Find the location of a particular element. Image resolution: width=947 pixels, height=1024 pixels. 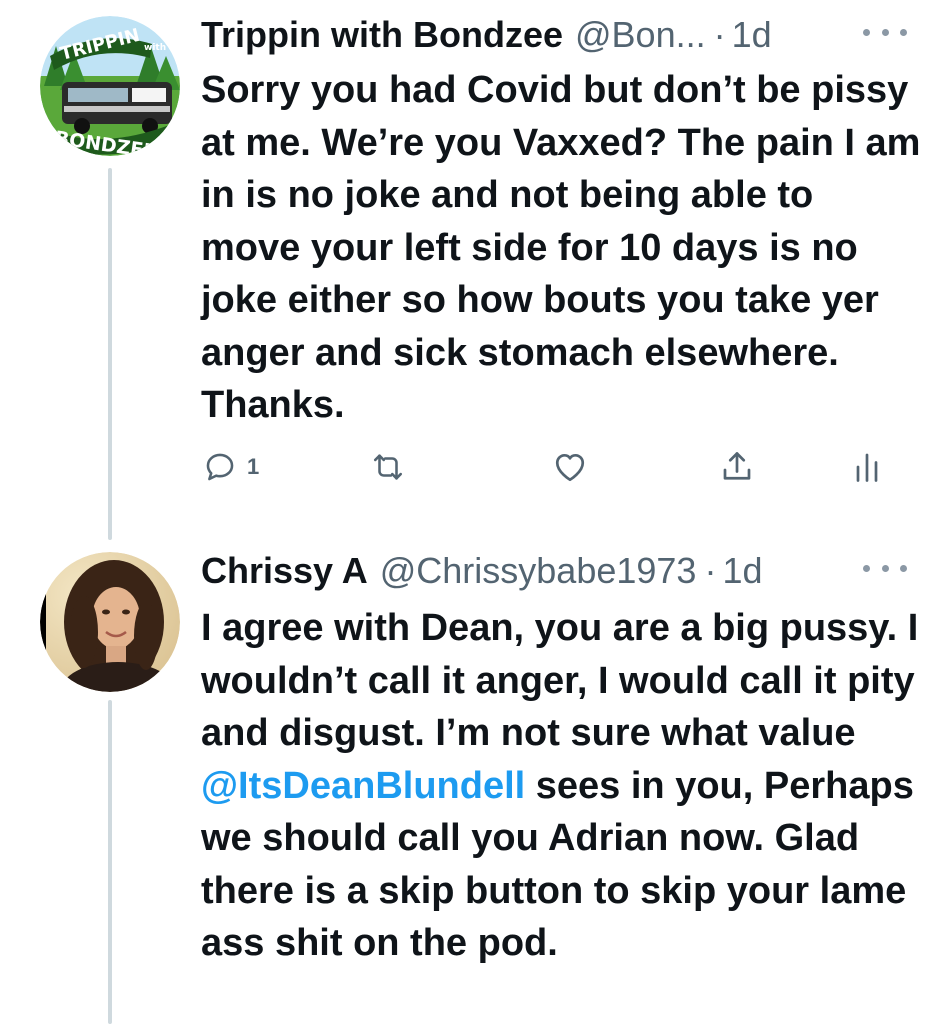

retweet-button is located at coordinates (388, 467).